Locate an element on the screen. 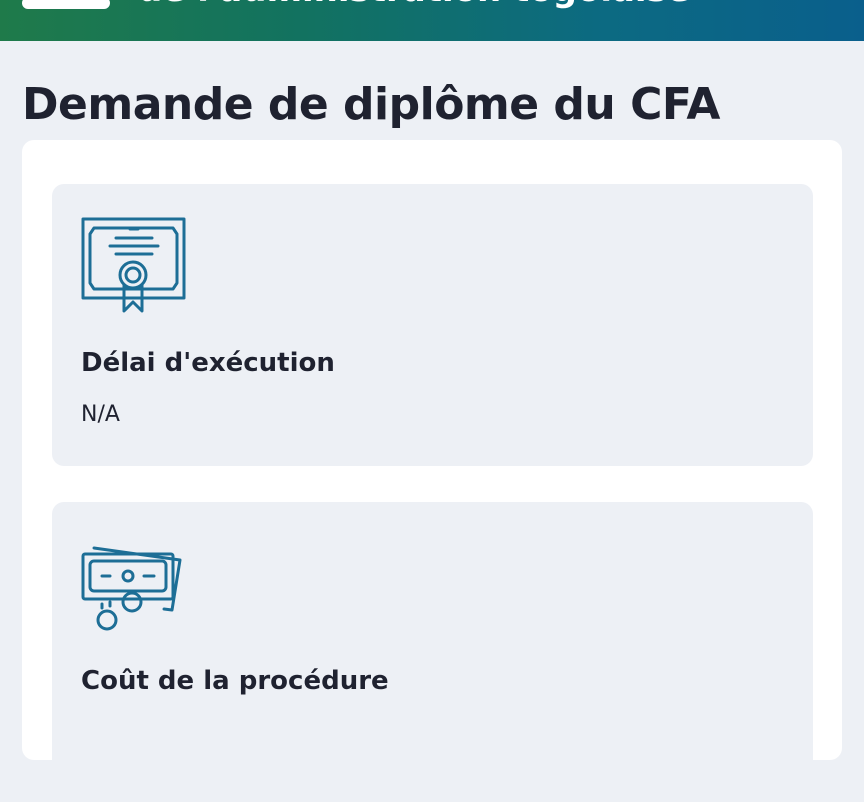 The height and width of the screenshot is (802, 864). cost-title: Coût de la procédure is located at coordinates (235, 681).